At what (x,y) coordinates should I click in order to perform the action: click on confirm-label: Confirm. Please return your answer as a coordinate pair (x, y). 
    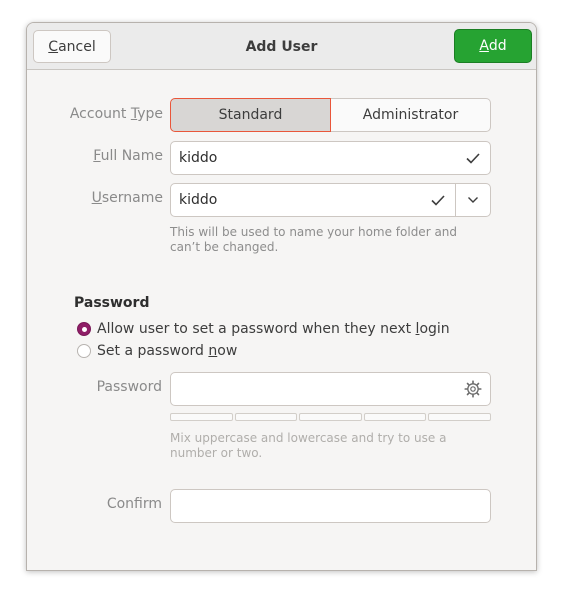
    Looking at the image, I should click on (134, 504).